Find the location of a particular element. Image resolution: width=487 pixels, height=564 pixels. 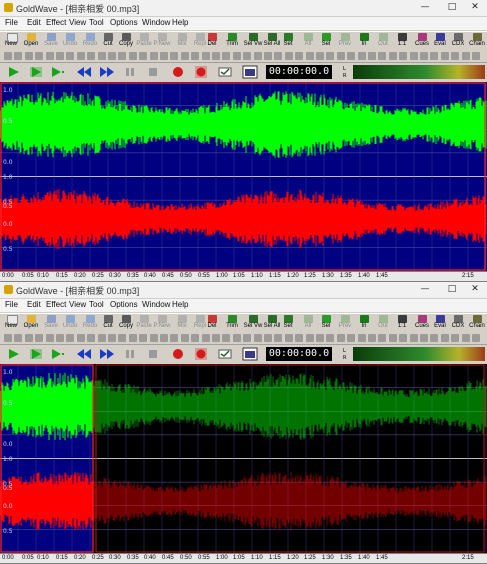

fast-forward-button is located at coordinates (107, 354).